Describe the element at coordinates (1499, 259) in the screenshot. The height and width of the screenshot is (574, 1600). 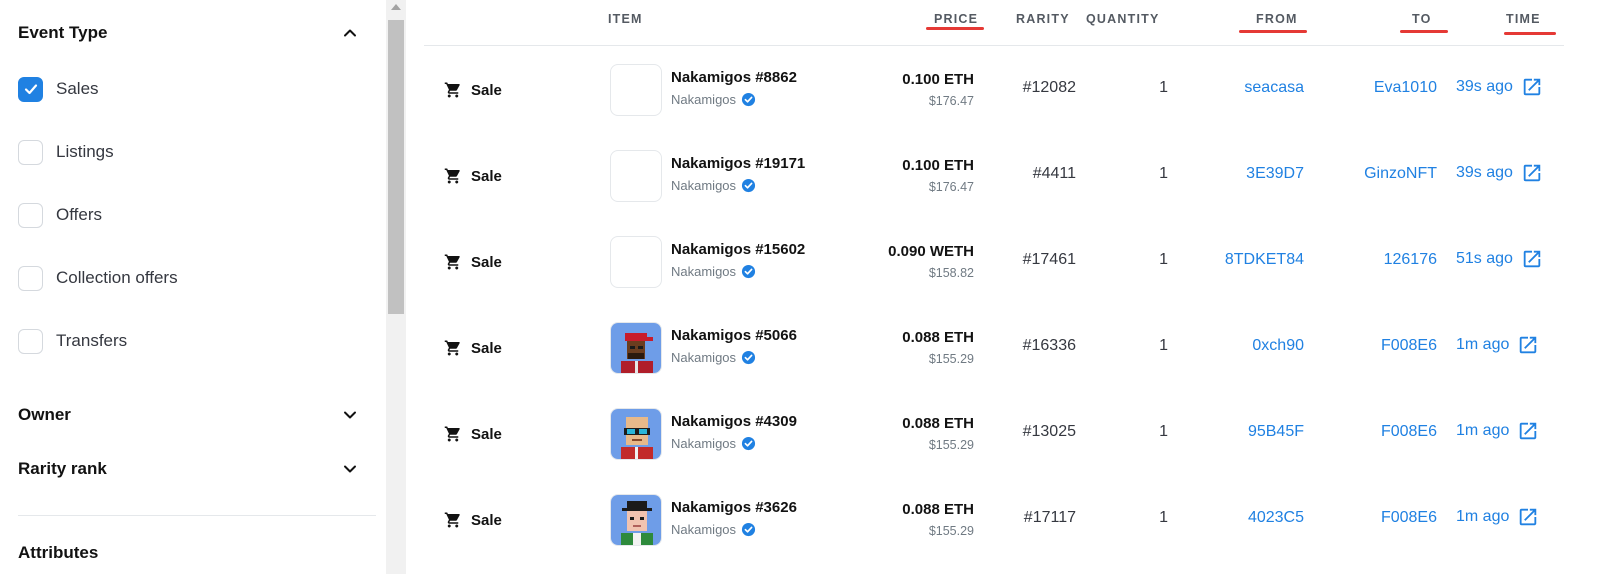
I see `time-link: 51s ago` at that location.